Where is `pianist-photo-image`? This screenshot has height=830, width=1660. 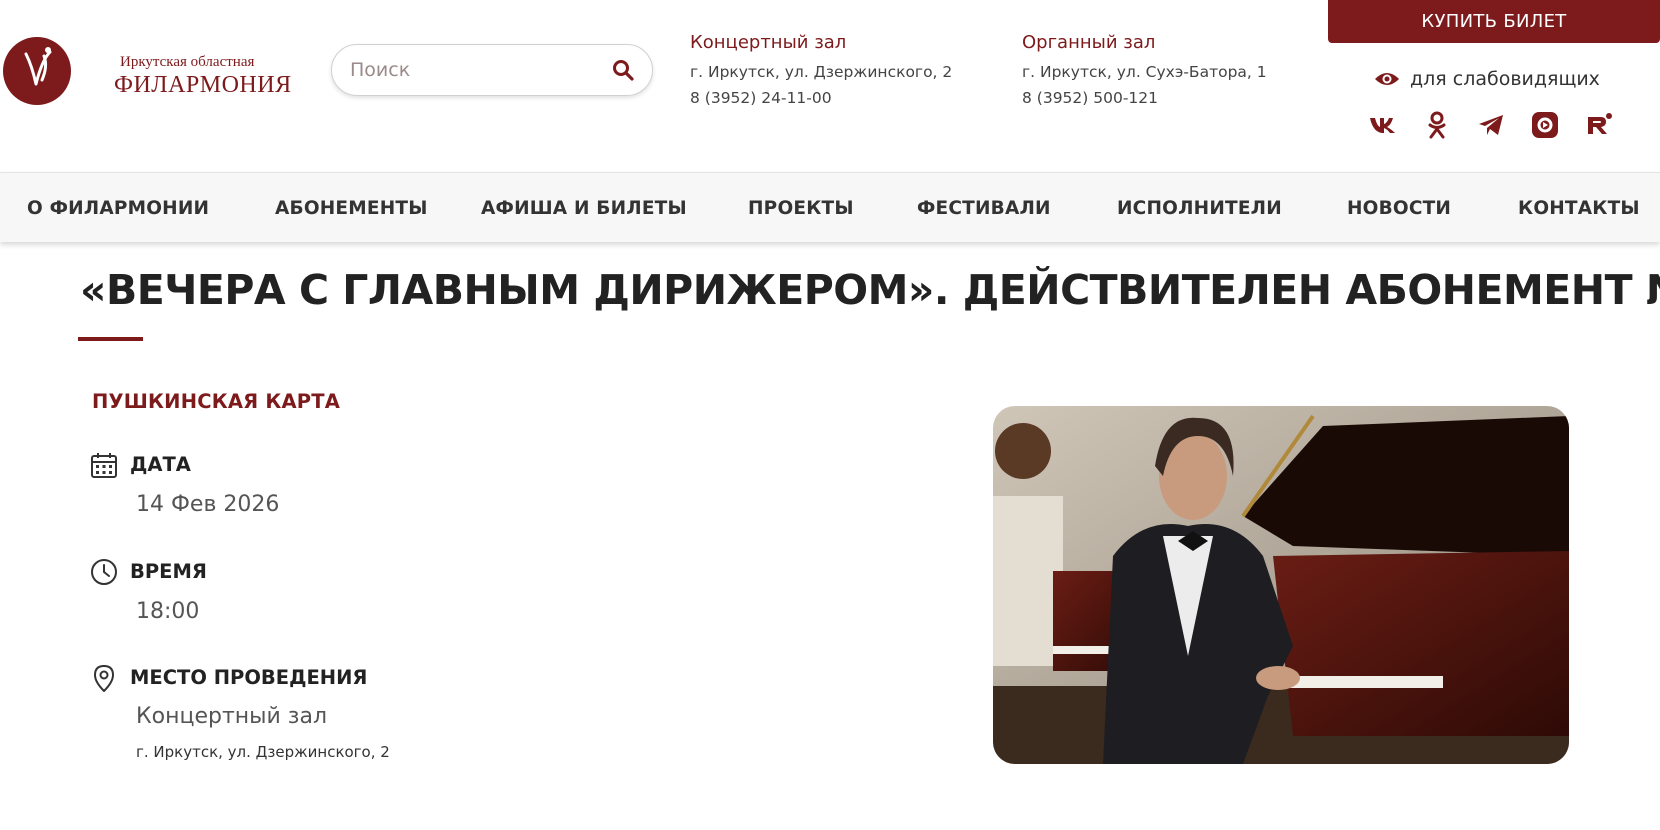 pianist-photo-image is located at coordinates (1281, 585).